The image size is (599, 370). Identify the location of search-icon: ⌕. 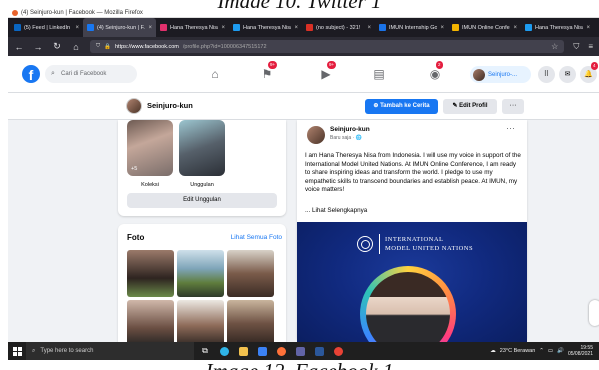
(34, 350).